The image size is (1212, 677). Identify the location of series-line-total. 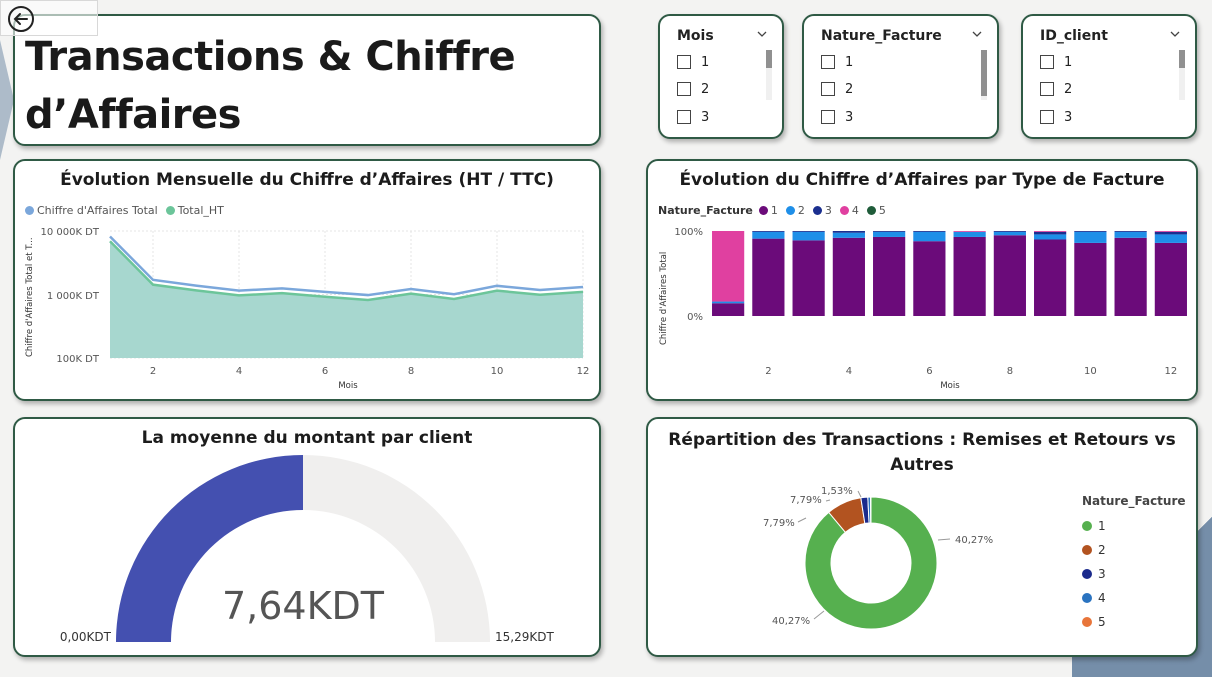
(346, 266).